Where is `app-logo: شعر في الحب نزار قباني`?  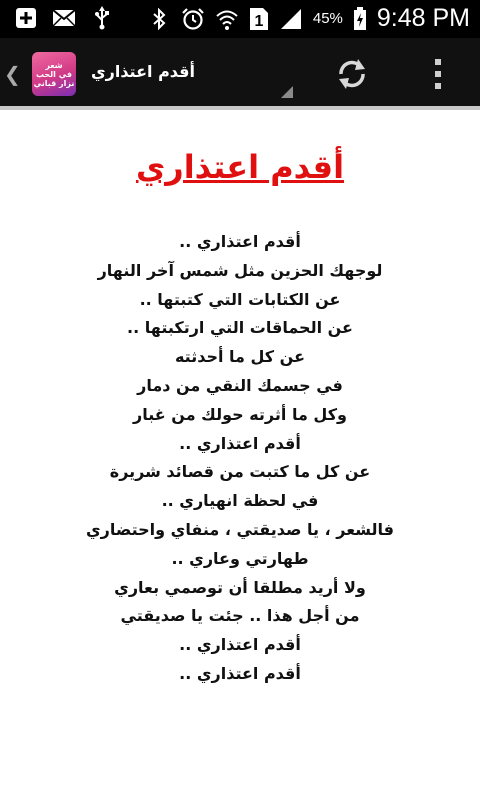 app-logo: شعر في الحب نزار قباني is located at coordinates (54, 74).